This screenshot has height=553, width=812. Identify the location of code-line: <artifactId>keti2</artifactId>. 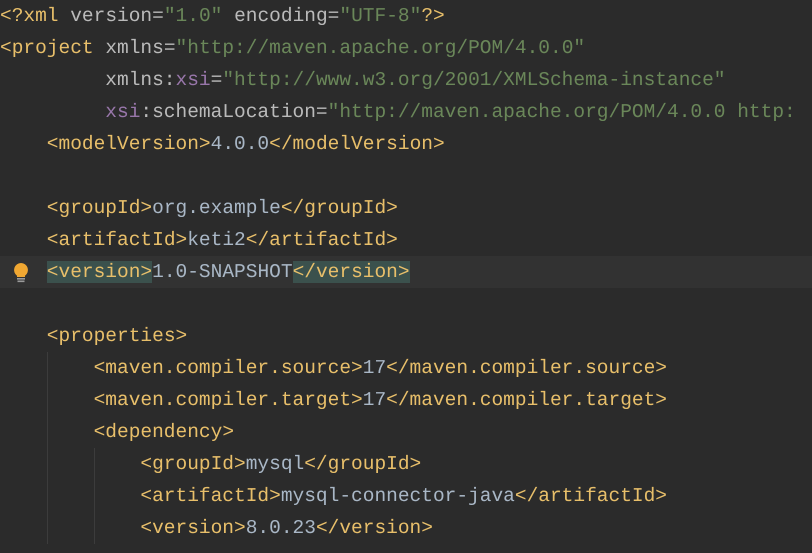
(222, 240).